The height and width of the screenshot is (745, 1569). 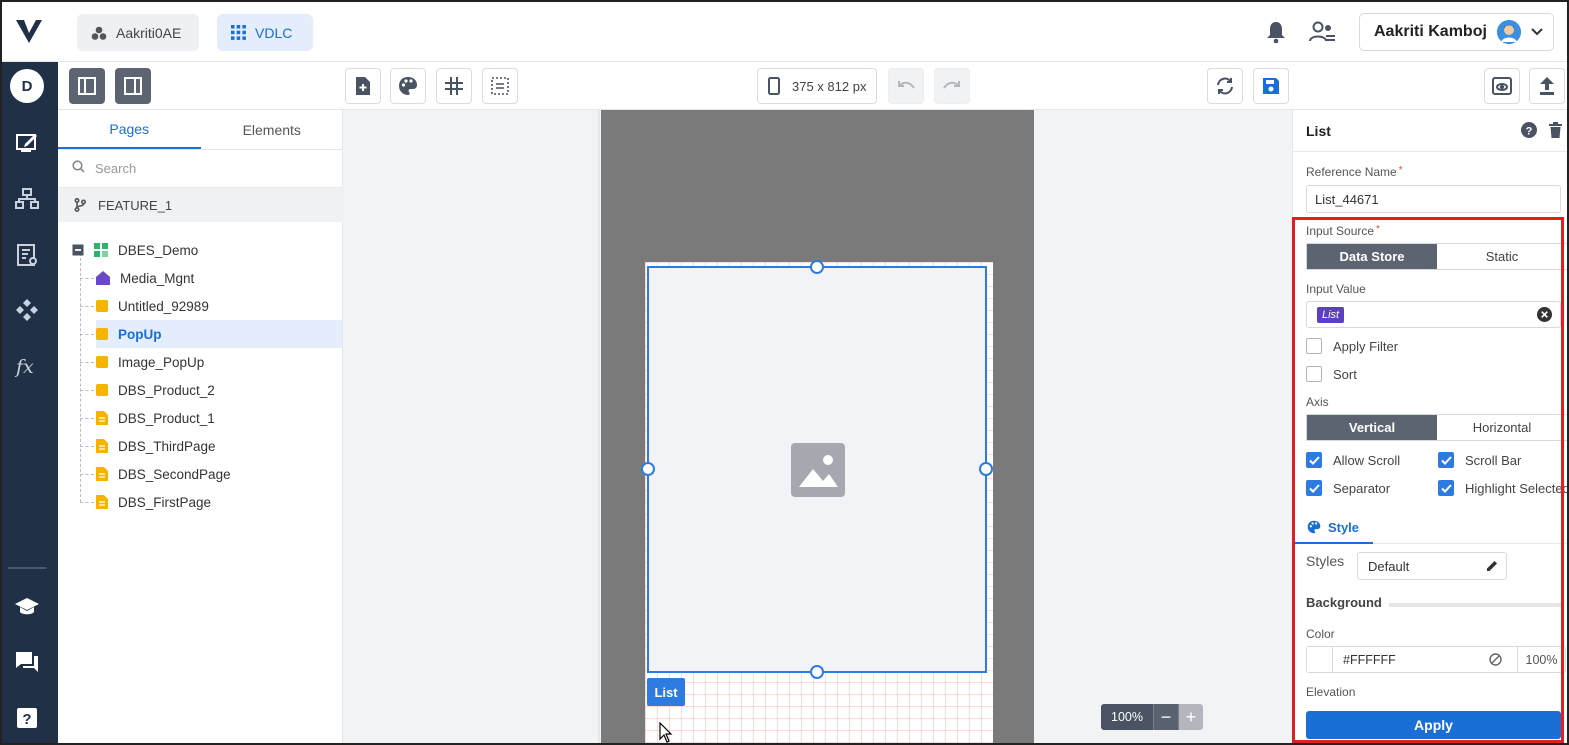 What do you see at coordinates (1433, 199) in the screenshot?
I see `reference-name-input: List_44671` at bounding box center [1433, 199].